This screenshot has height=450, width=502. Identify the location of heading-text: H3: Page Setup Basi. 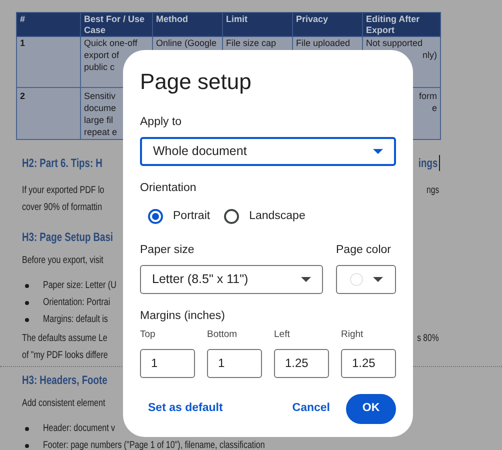
(68, 237).